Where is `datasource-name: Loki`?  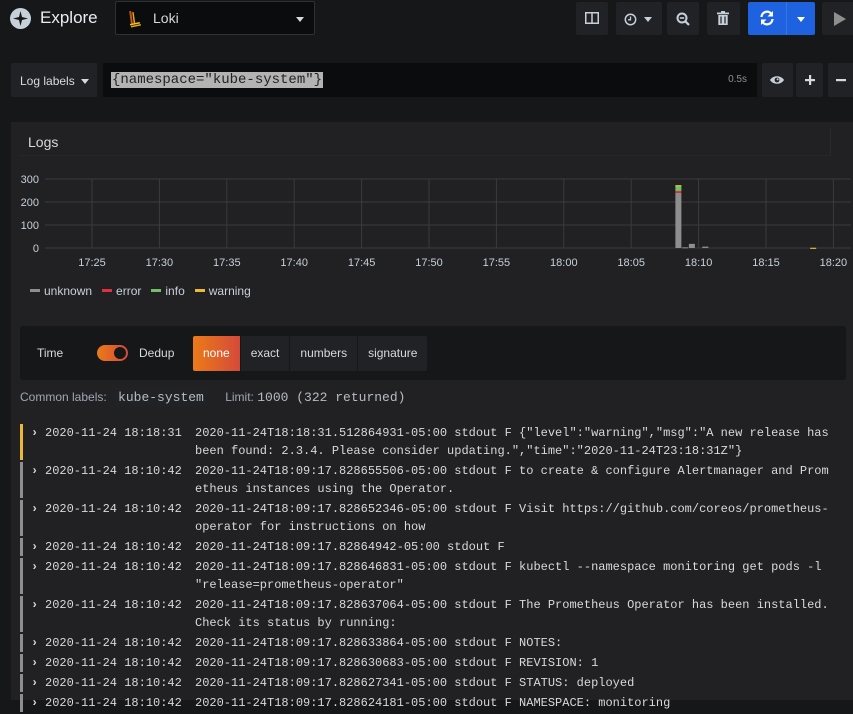 datasource-name: Loki is located at coordinates (166, 18).